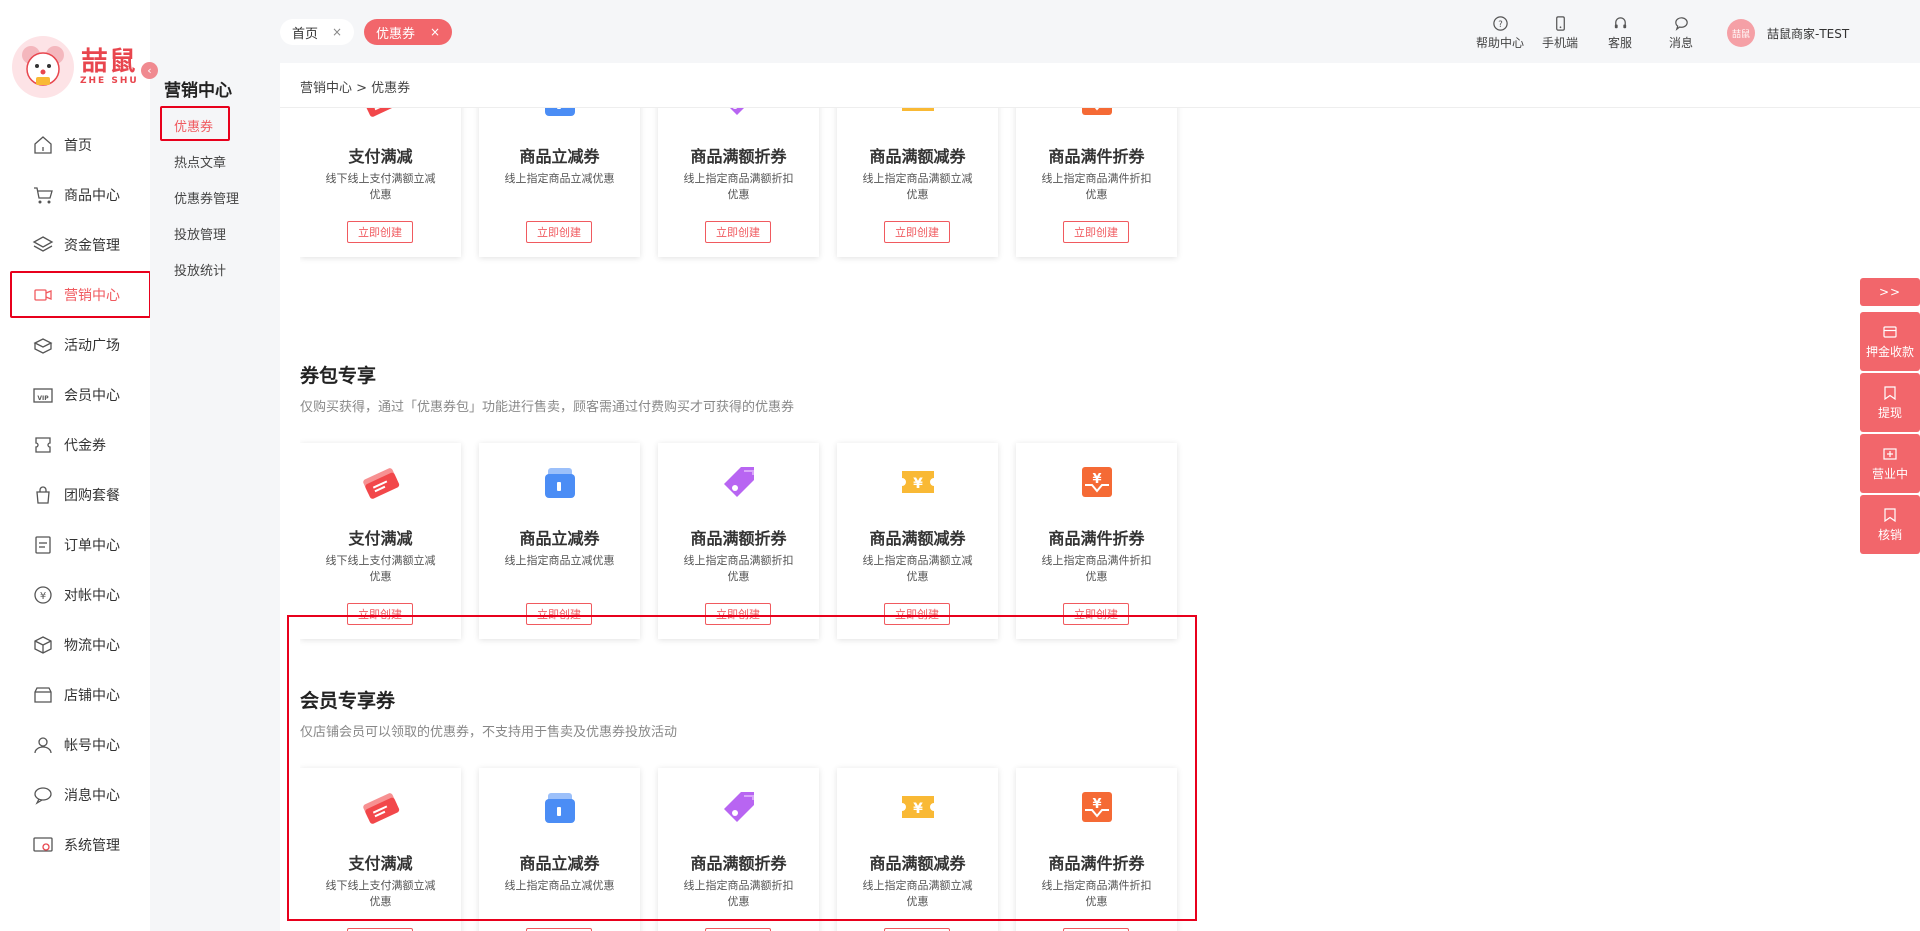  What do you see at coordinates (75, 545) in the screenshot?
I see `sidebar-item-order: 订单中心` at bounding box center [75, 545].